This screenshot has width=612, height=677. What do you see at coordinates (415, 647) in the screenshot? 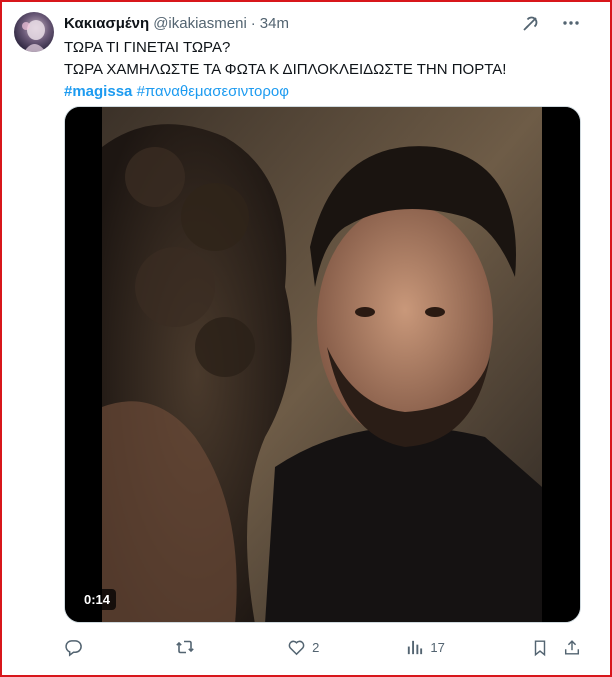
I see `views-icon` at bounding box center [415, 647].